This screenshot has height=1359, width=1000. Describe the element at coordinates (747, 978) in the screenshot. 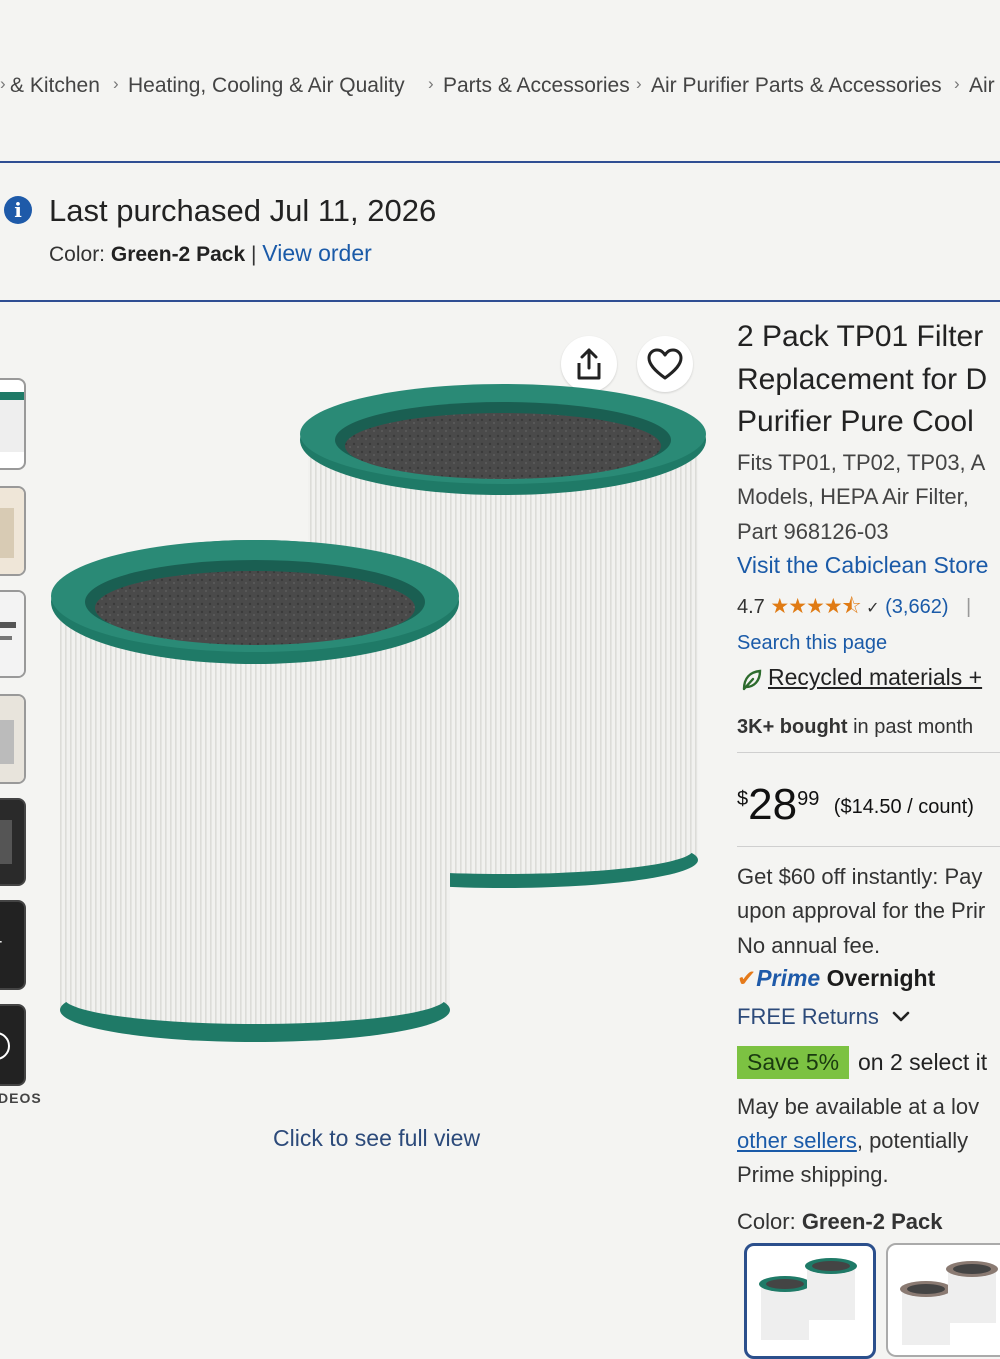

I see `prime-check-icon: ✔` at that location.